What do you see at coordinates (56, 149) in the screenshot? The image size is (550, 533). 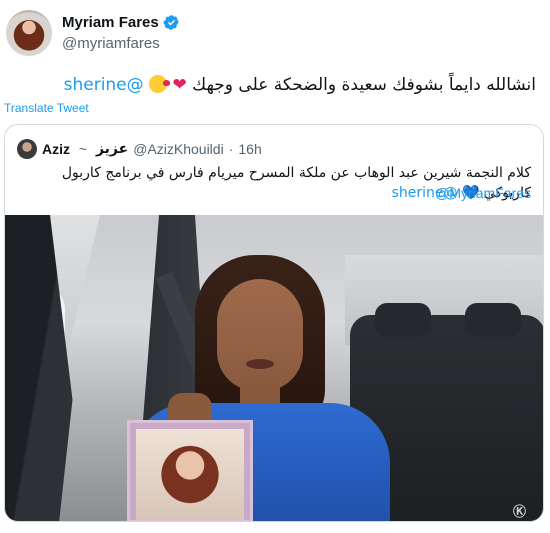 I see `quoted-author-name: Aziz` at bounding box center [56, 149].